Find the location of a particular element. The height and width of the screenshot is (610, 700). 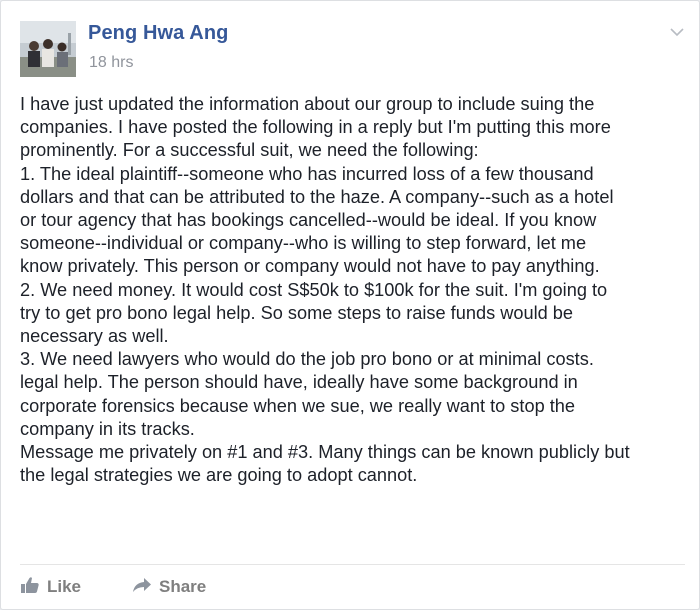

post-line: necessary as well. is located at coordinates (94, 336).